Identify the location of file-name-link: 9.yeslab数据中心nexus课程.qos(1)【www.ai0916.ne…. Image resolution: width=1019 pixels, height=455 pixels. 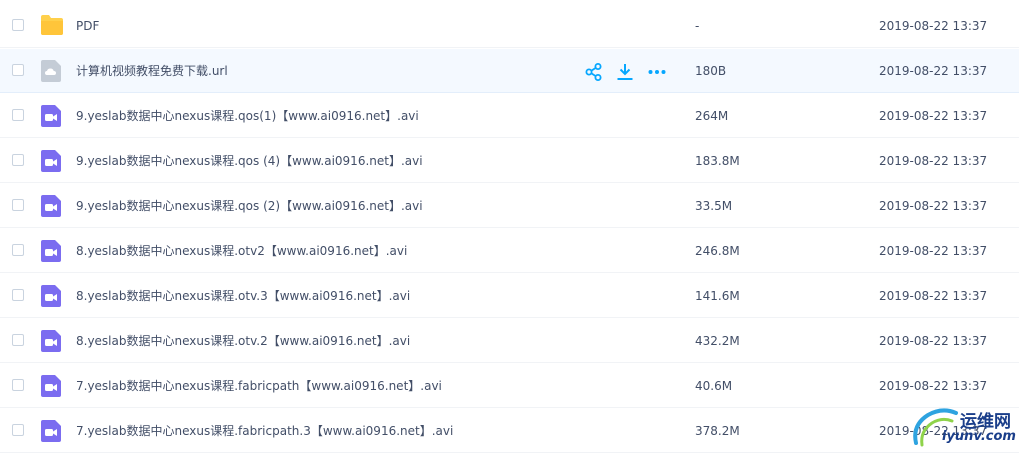
(247, 116).